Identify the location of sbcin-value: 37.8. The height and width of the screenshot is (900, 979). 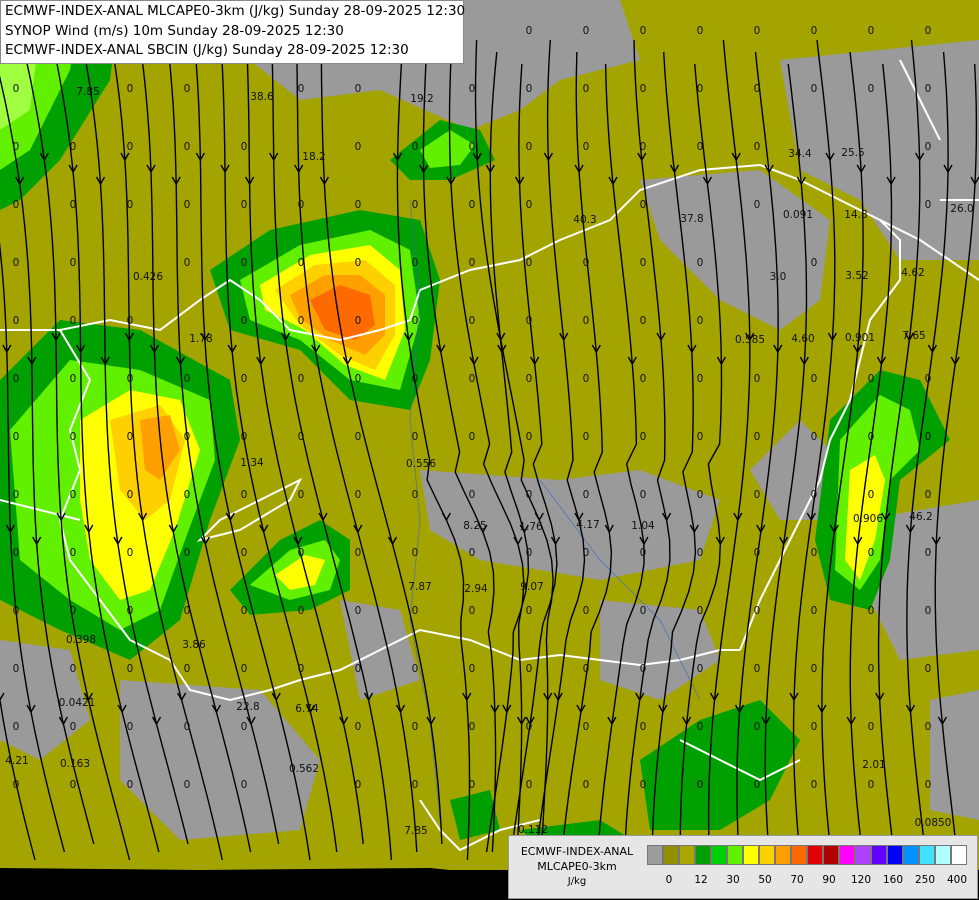
(691, 219).